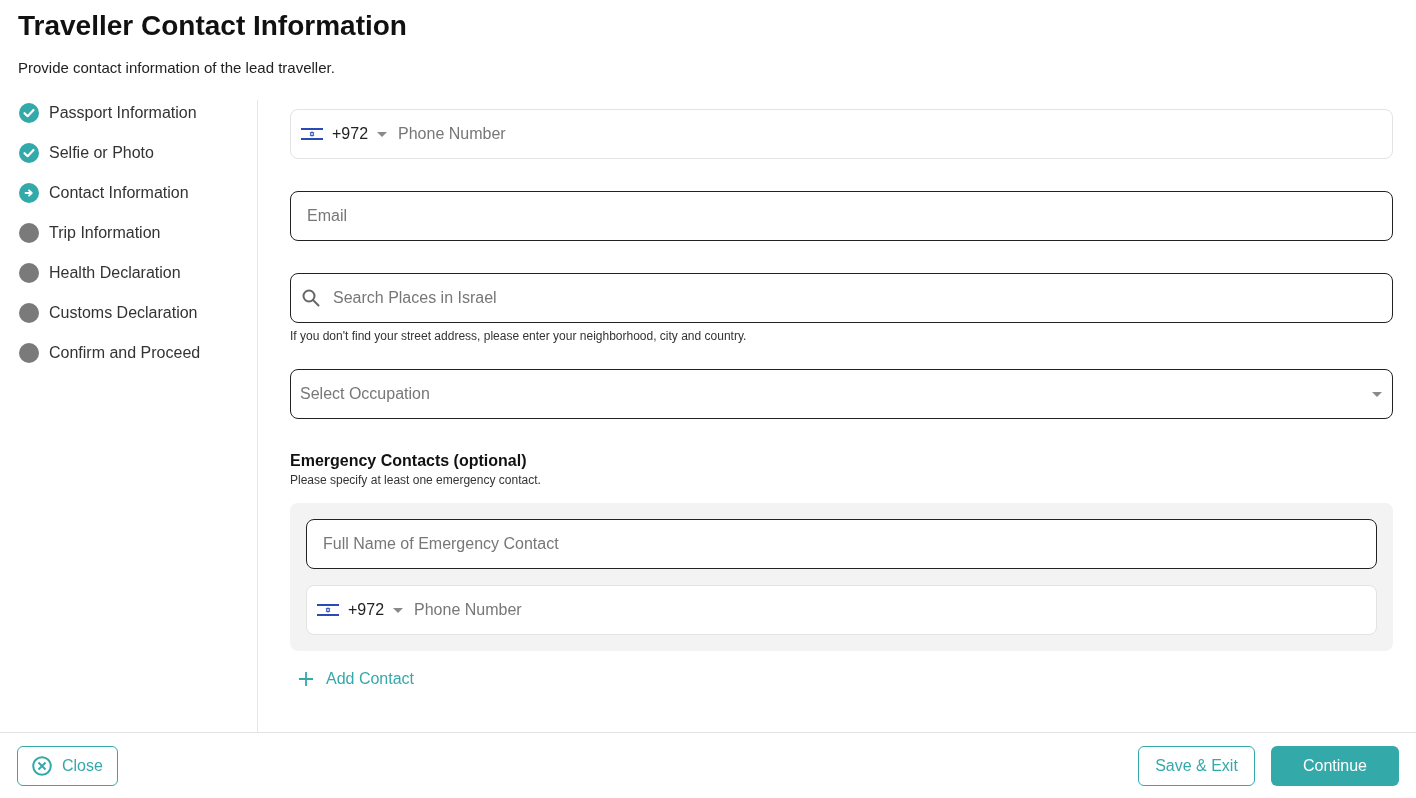 Image resolution: width=1416 pixels, height=798 pixels. I want to click on step-label: Contact Information, so click(119, 193).